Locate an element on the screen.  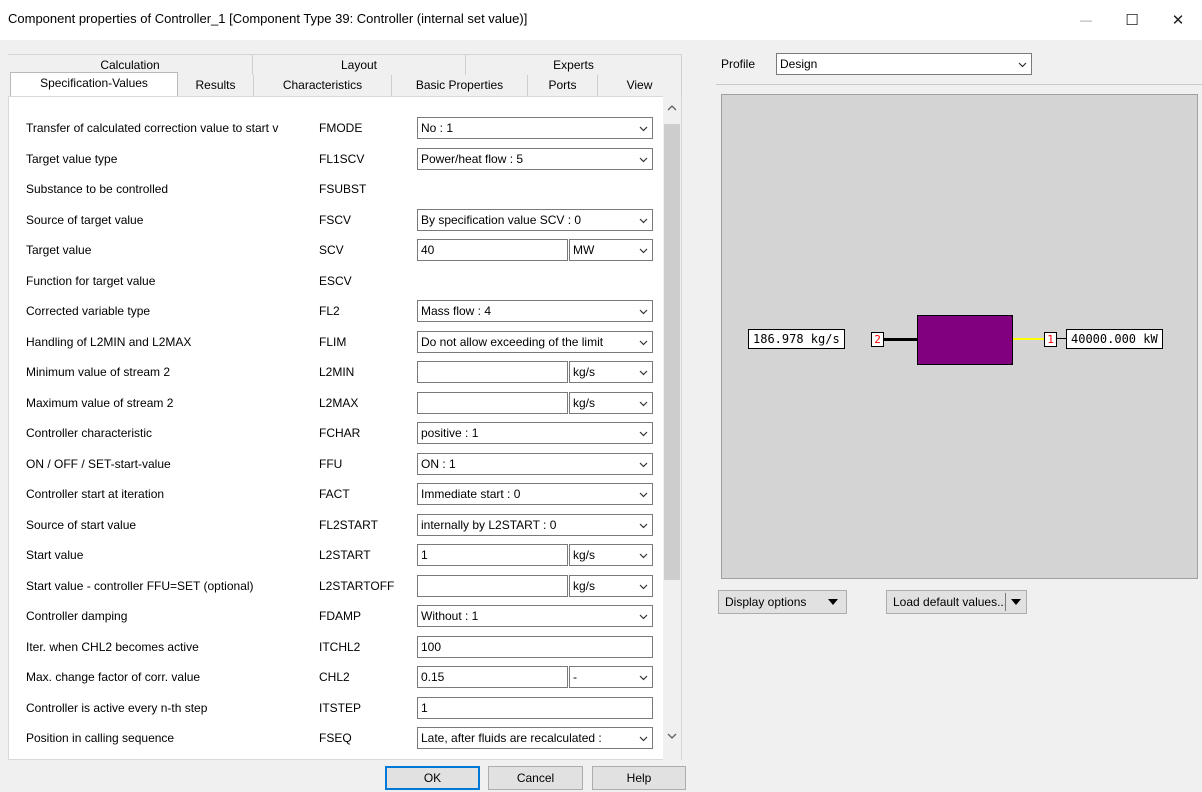
close-button: ✕ is located at coordinates (1178, 20).